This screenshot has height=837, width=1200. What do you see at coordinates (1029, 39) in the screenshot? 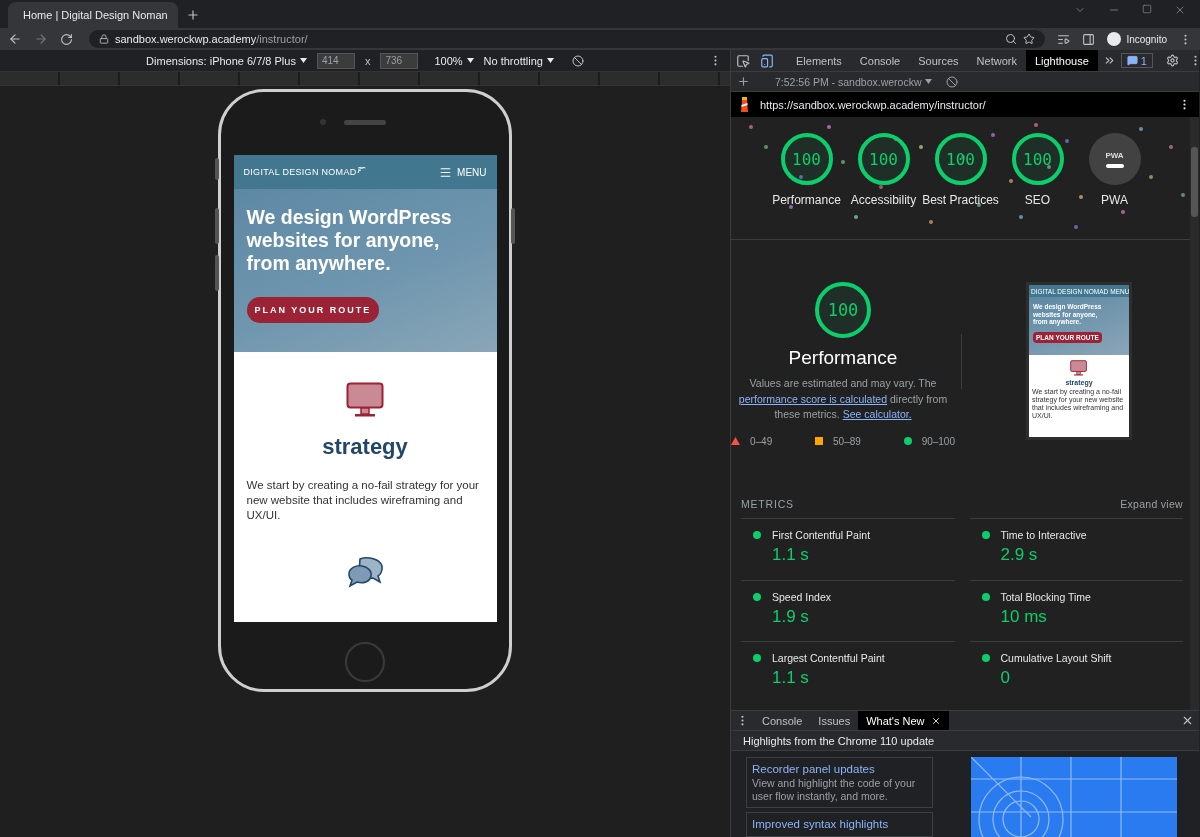
I see `star-icon` at bounding box center [1029, 39].